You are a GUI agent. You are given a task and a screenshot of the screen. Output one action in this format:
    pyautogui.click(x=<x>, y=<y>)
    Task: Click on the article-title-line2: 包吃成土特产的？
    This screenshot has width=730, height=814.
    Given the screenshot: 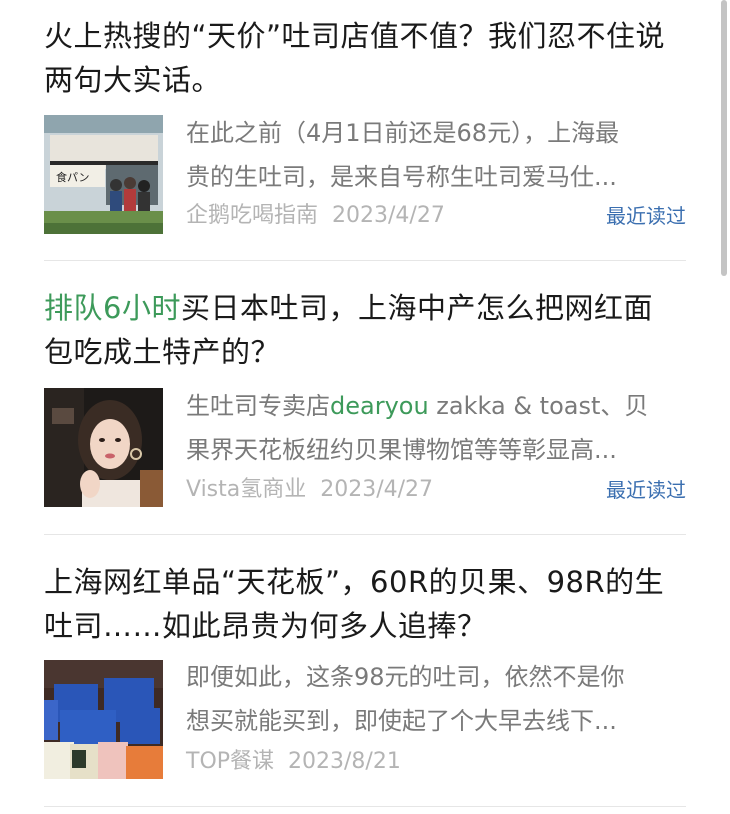 What is the action you would take?
    pyautogui.click(x=162, y=352)
    